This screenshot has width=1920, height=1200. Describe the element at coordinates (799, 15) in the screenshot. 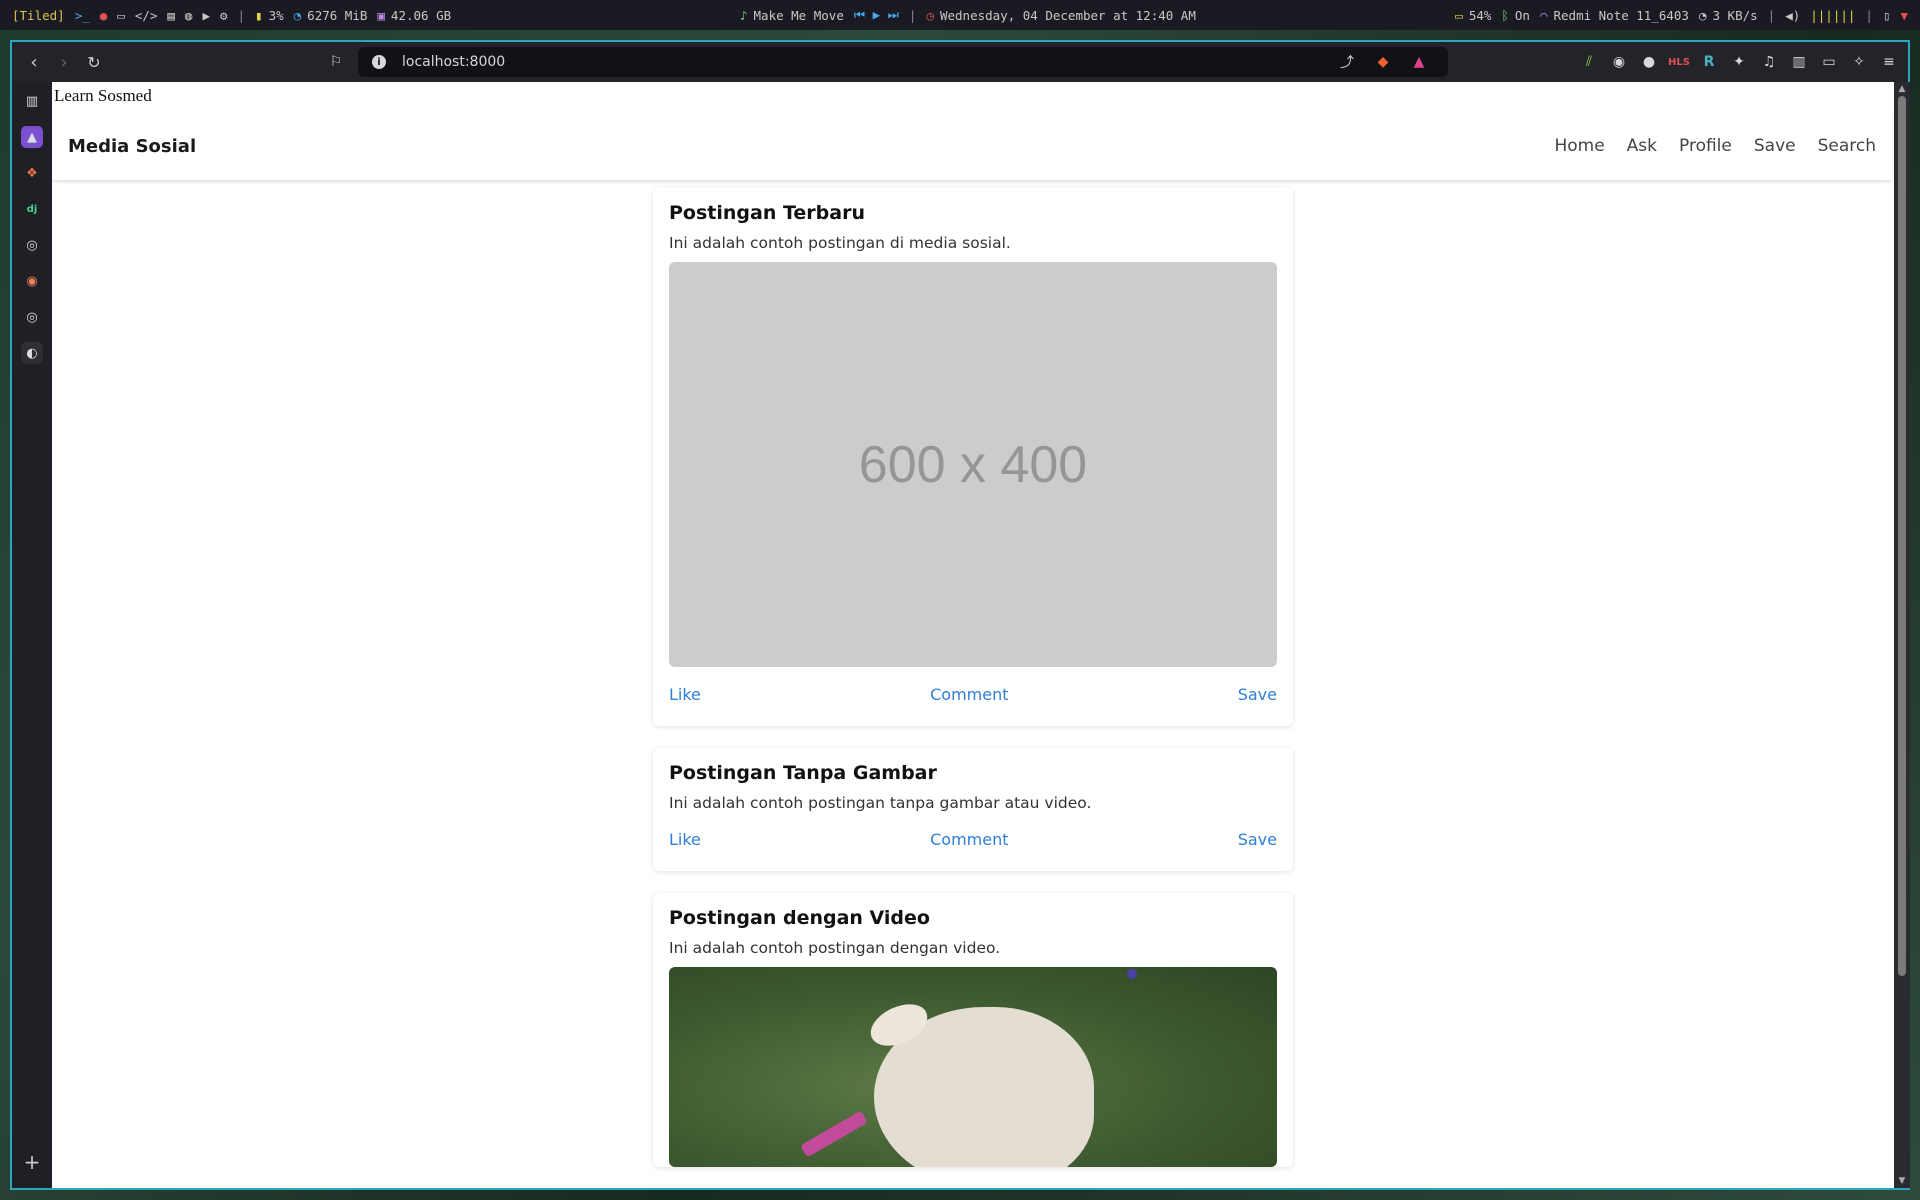

I see `now-playing: Make Me Move` at that location.